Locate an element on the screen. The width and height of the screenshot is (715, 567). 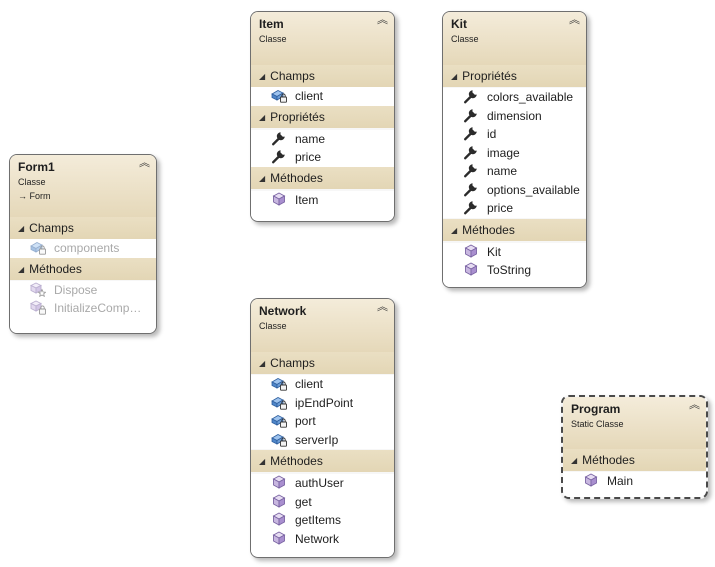
properties-list: name price is located at coordinates (322, 148).